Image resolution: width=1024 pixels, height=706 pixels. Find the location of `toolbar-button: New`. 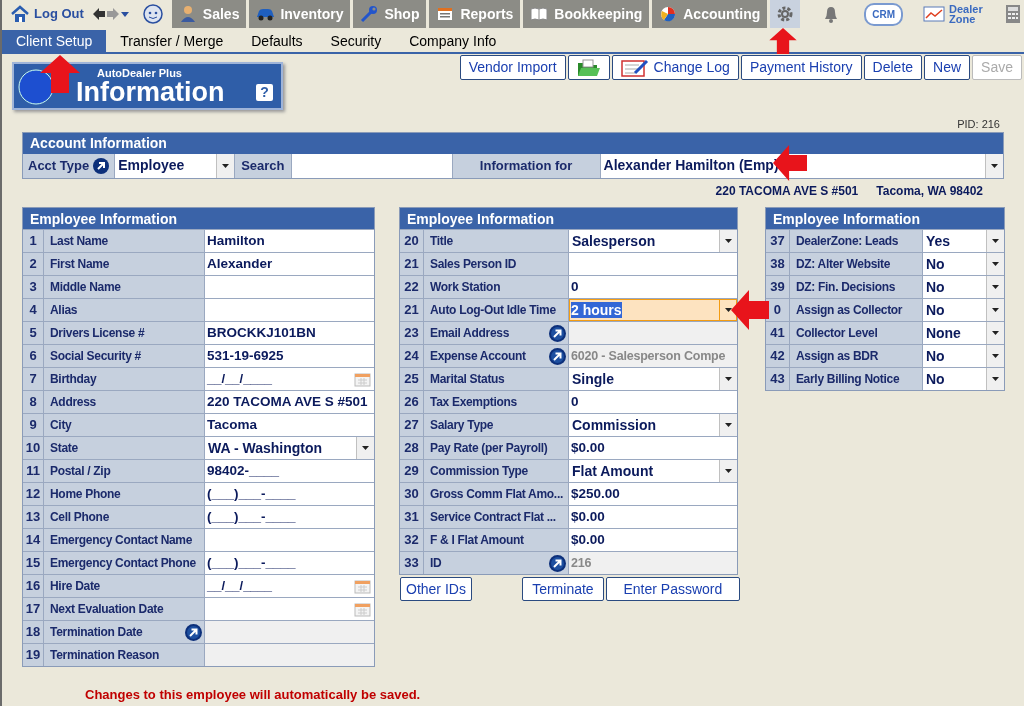

toolbar-button: New is located at coordinates (947, 67).